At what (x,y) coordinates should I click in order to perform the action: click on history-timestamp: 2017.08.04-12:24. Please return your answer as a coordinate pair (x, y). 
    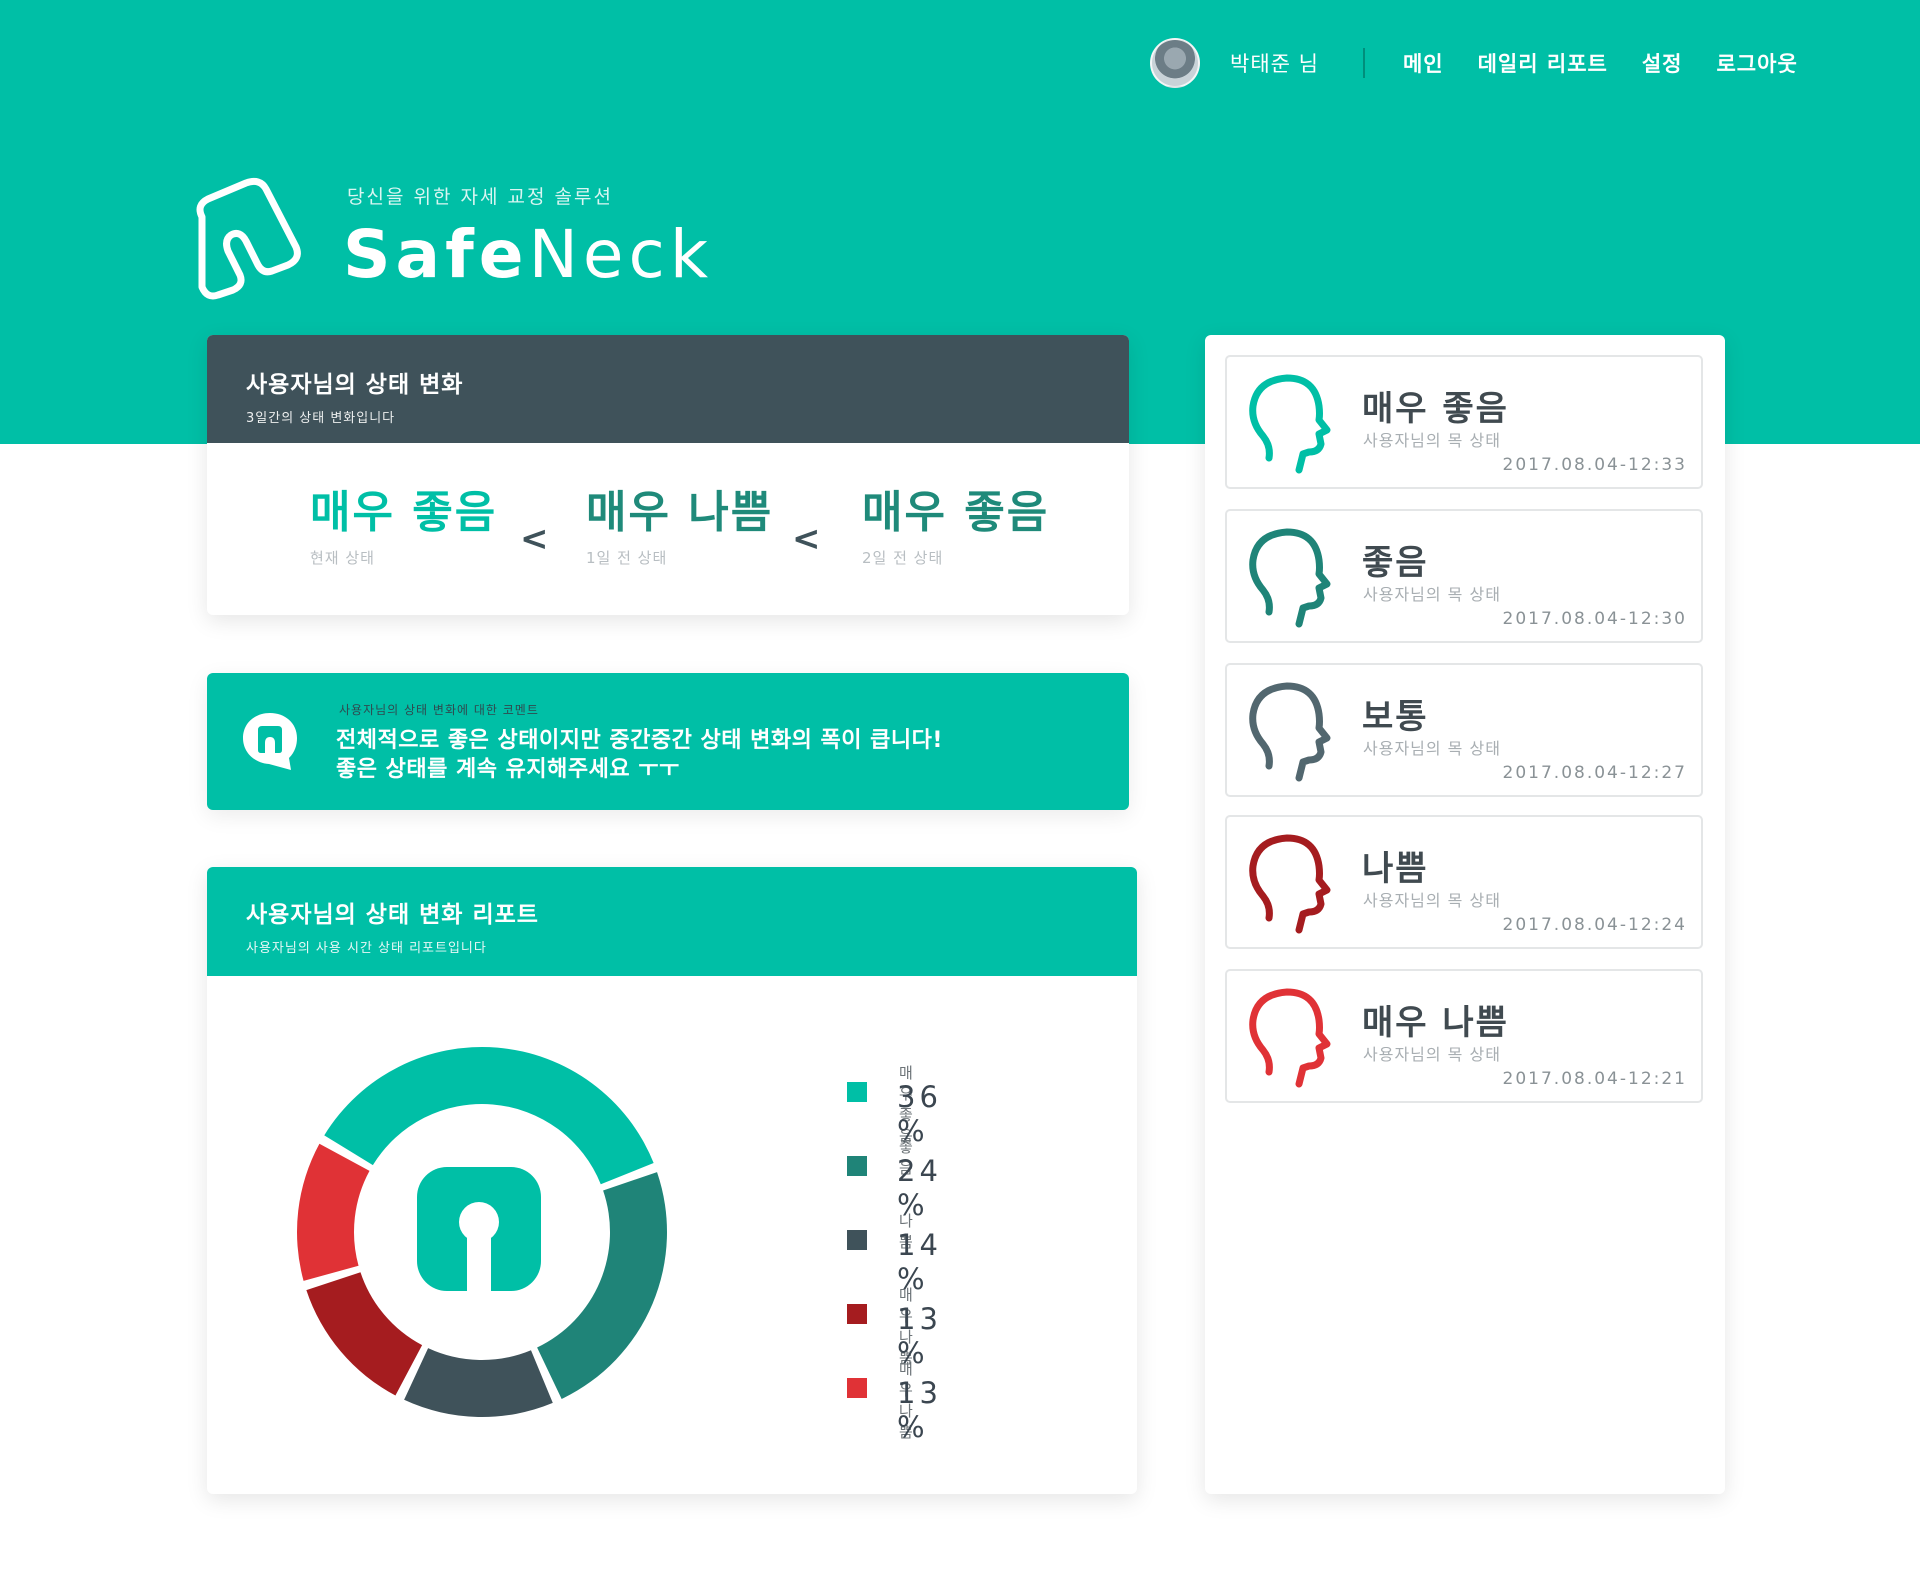
    Looking at the image, I should click on (1594, 925).